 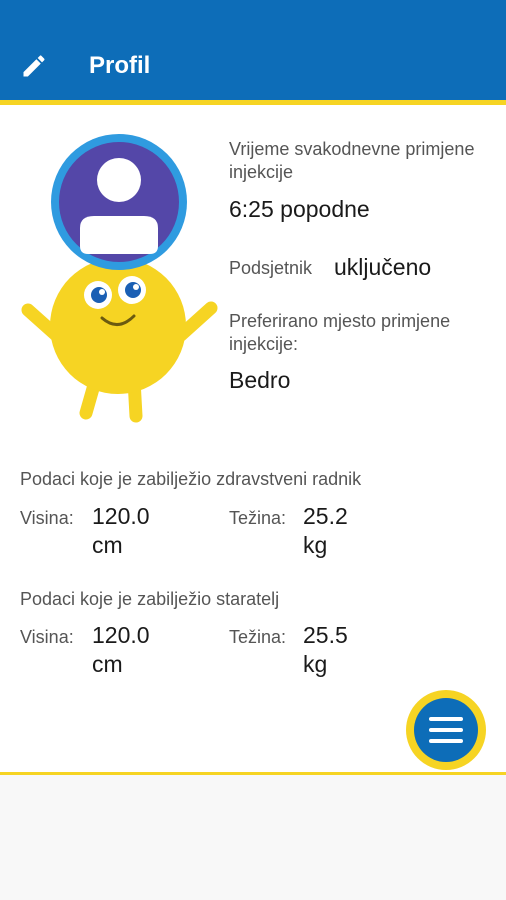 What do you see at coordinates (150, 599) in the screenshot?
I see `guardian-heading: Podaci koje je zabilježio staratelj` at bounding box center [150, 599].